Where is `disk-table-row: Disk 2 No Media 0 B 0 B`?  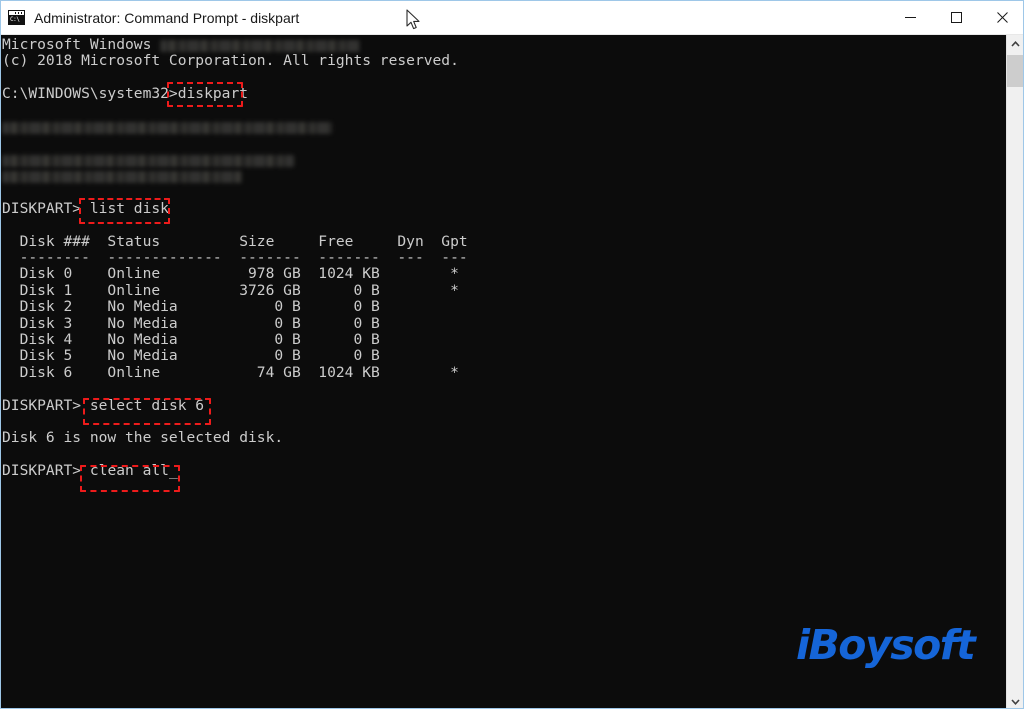 disk-table-row: Disk 2 No Media 0 B 0 B is located at coordinates (235, 307).